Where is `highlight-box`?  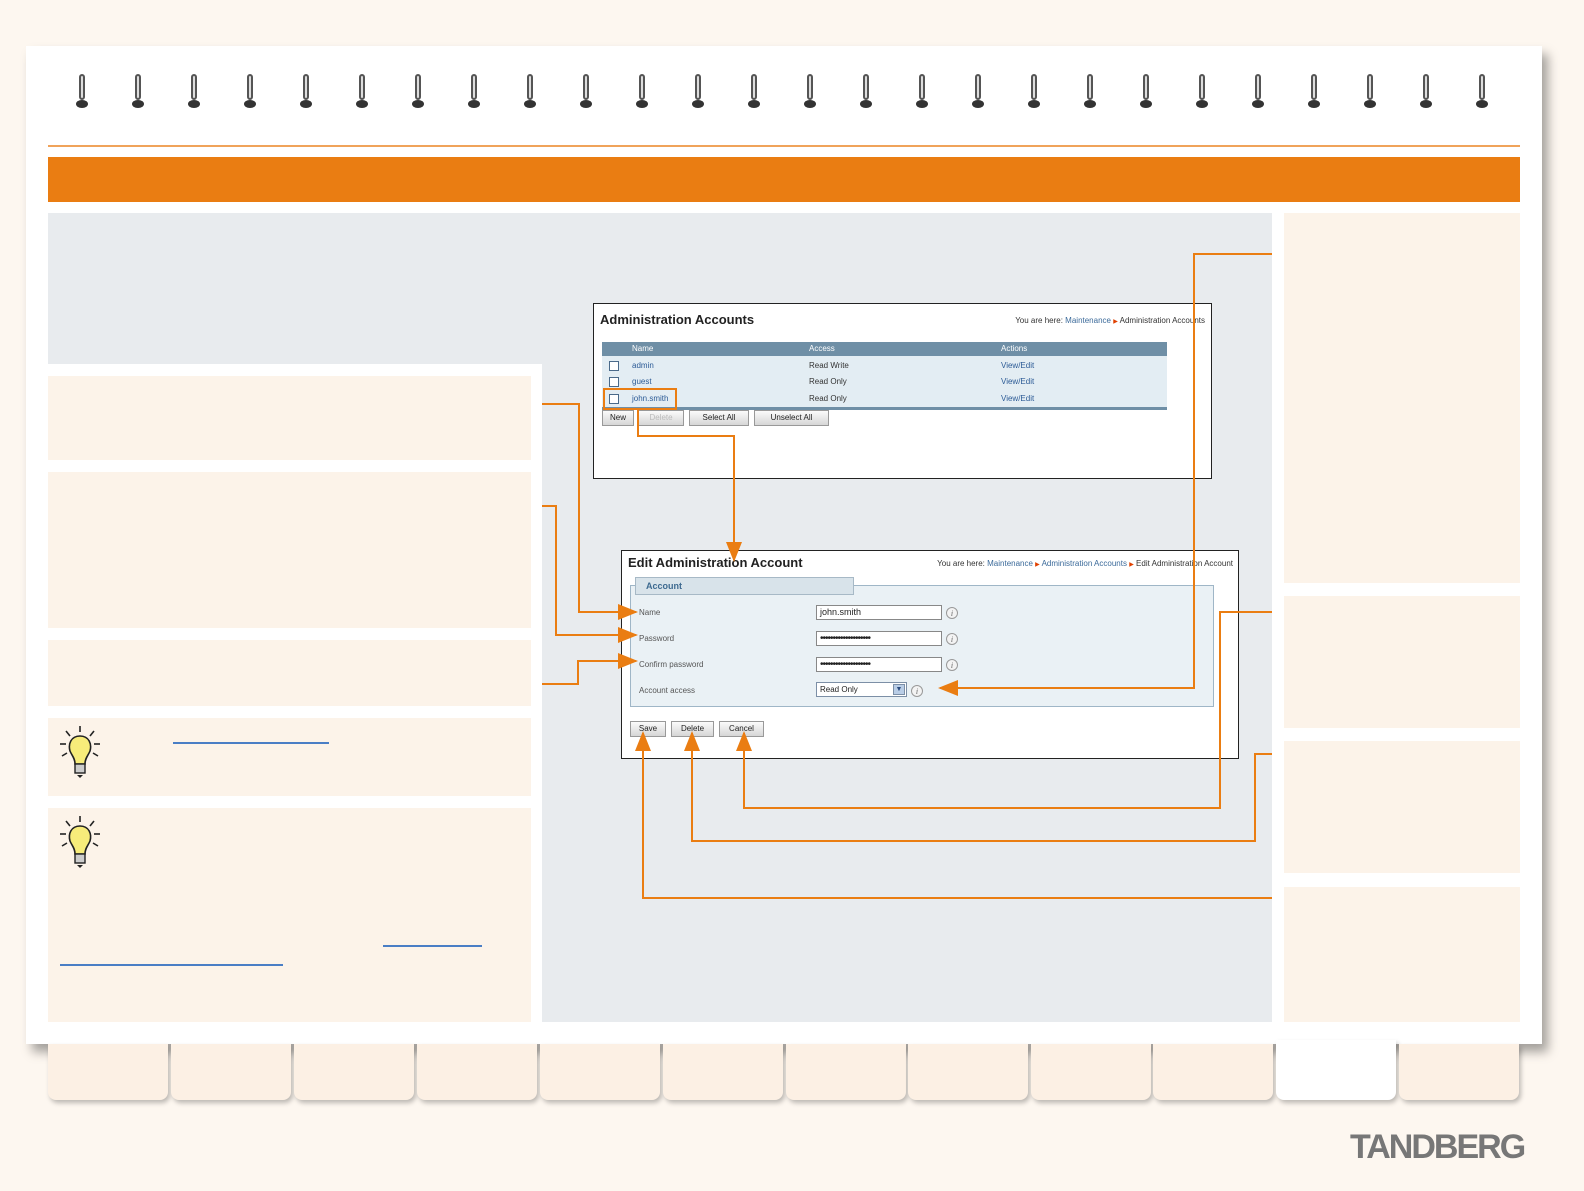
highlight-box is located at coordinates (640, 399).